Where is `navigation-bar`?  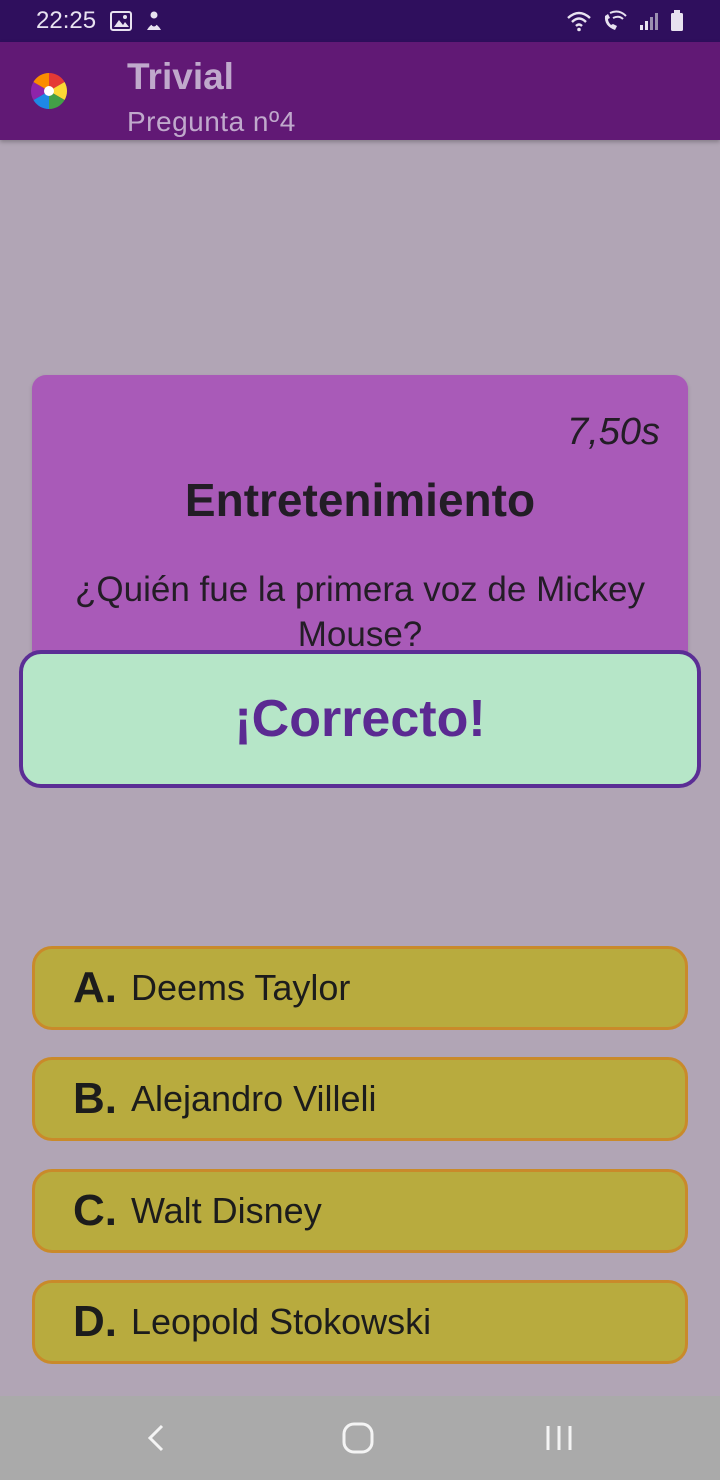 navigation-bar is located at coordinates (360, 1438).